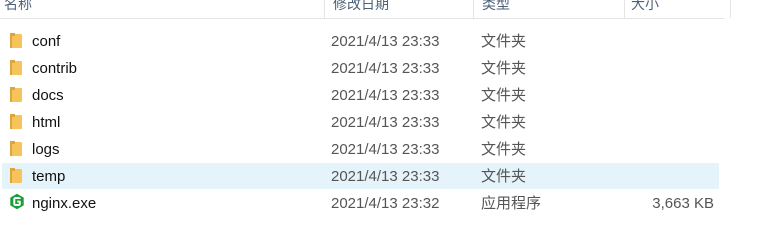 This screenshot has height=250, width=784. What do you see at coordinates (683, 203) in the screenshot?
I see `file-size: 3,663 KB` at bounding box center [683, 203].